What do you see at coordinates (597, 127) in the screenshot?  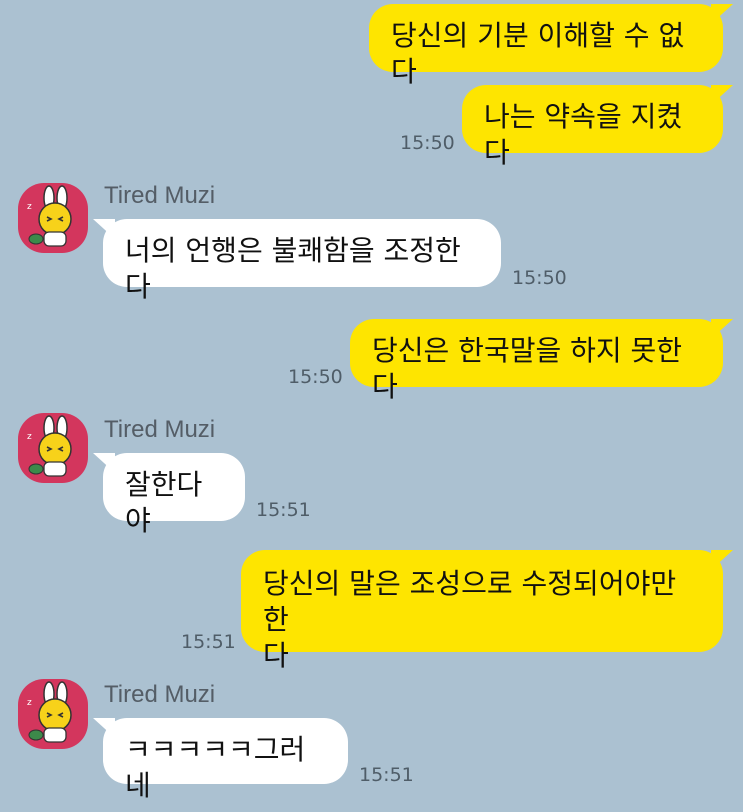 I see `message-bubble: 나는 약속을 지켰다` at bounding box center [597, 127].